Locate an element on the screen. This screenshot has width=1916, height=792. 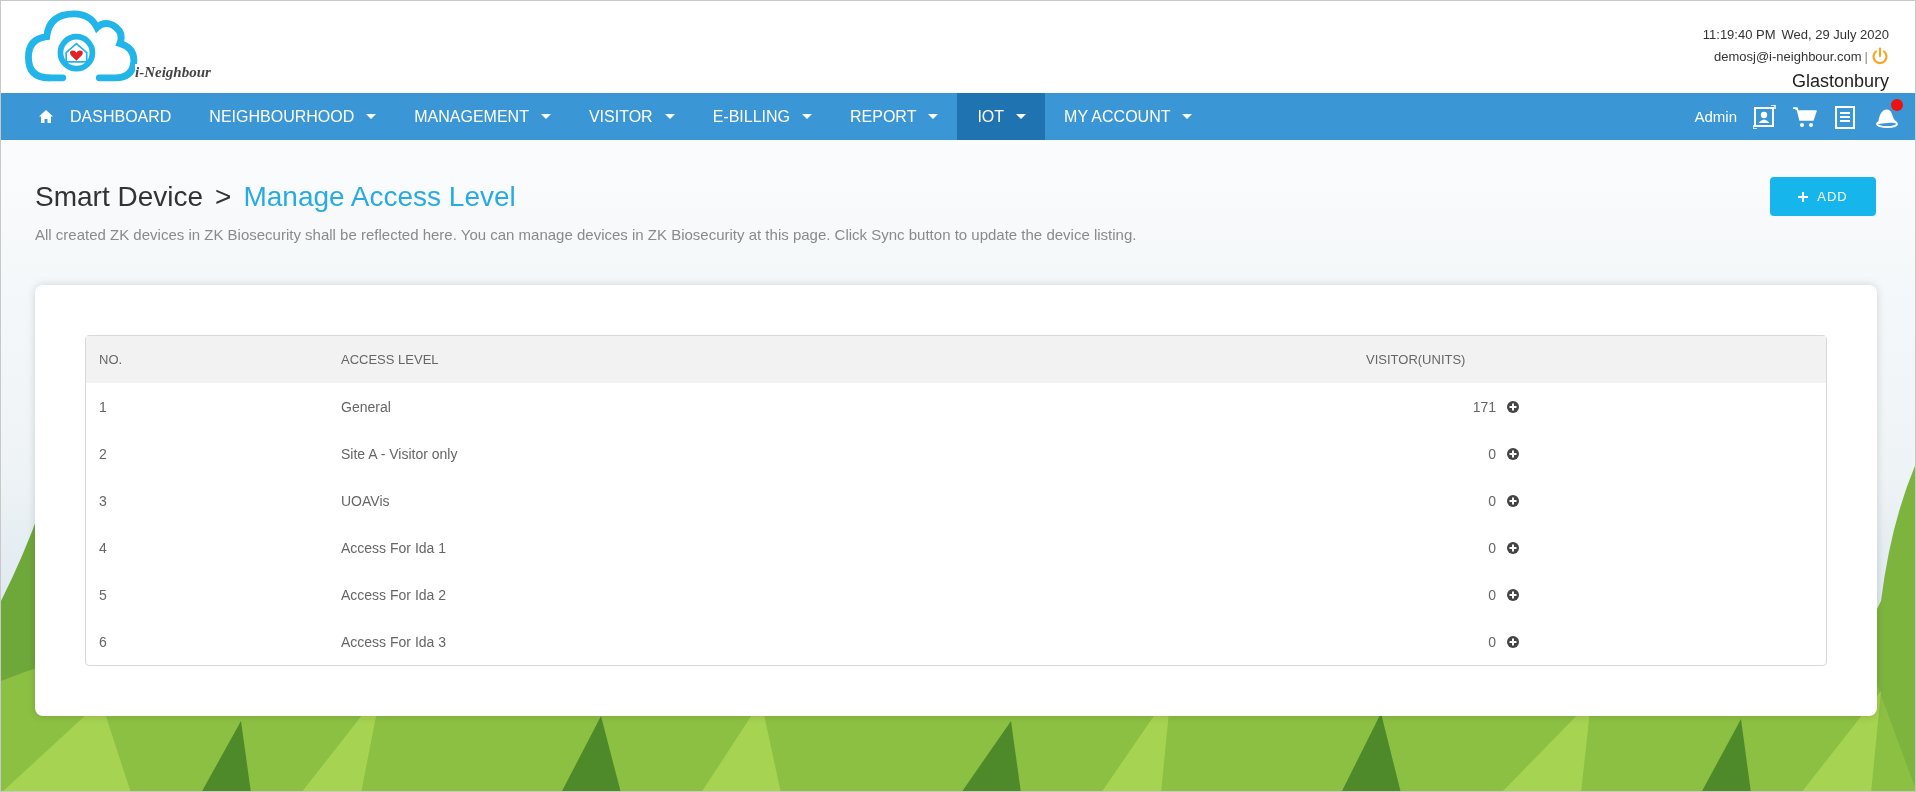
column-header: ACCESS LEVEL is located at coordinates (390, 359).